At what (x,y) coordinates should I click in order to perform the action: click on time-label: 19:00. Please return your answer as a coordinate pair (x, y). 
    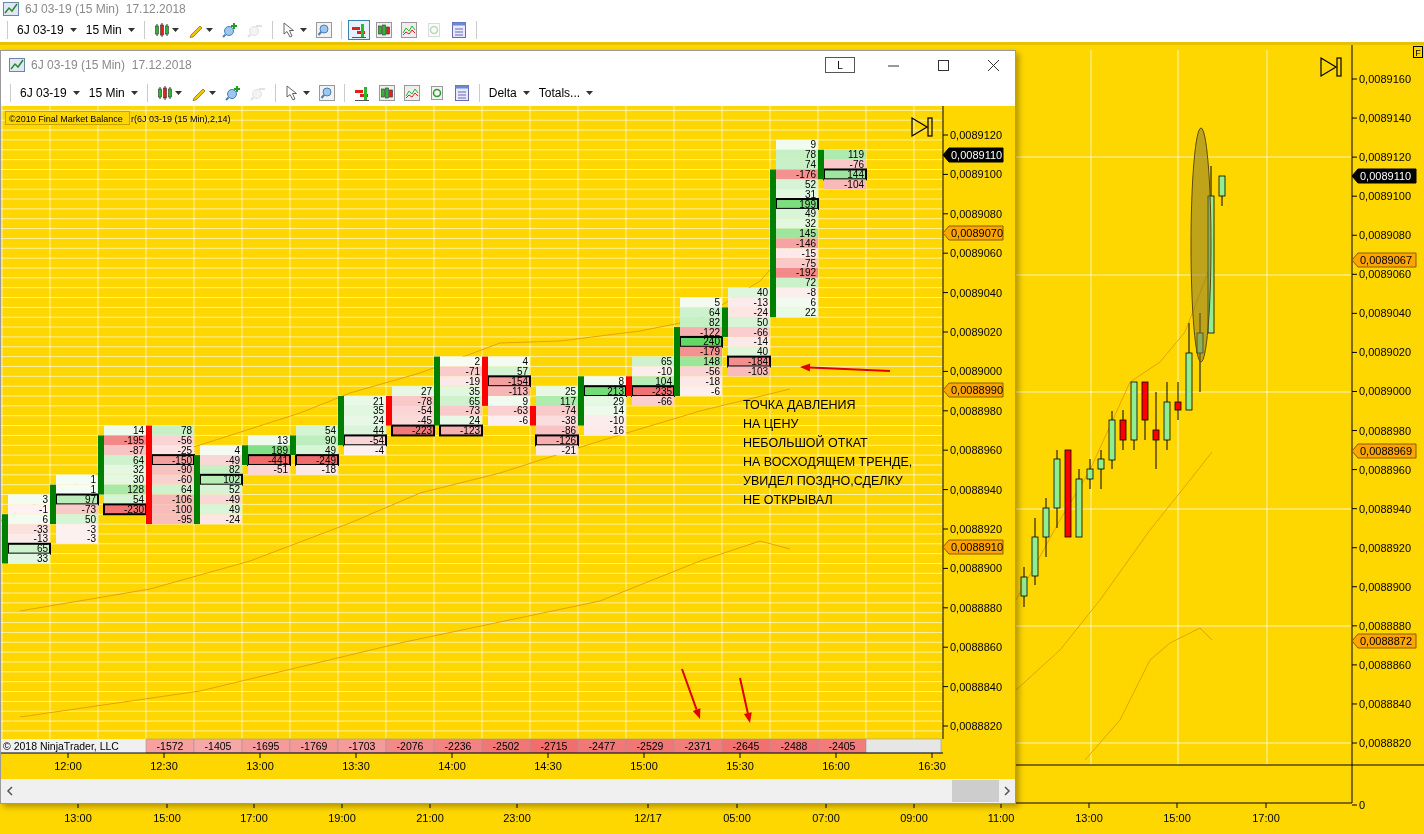
    Looking at the image, I should click on (342, 818).